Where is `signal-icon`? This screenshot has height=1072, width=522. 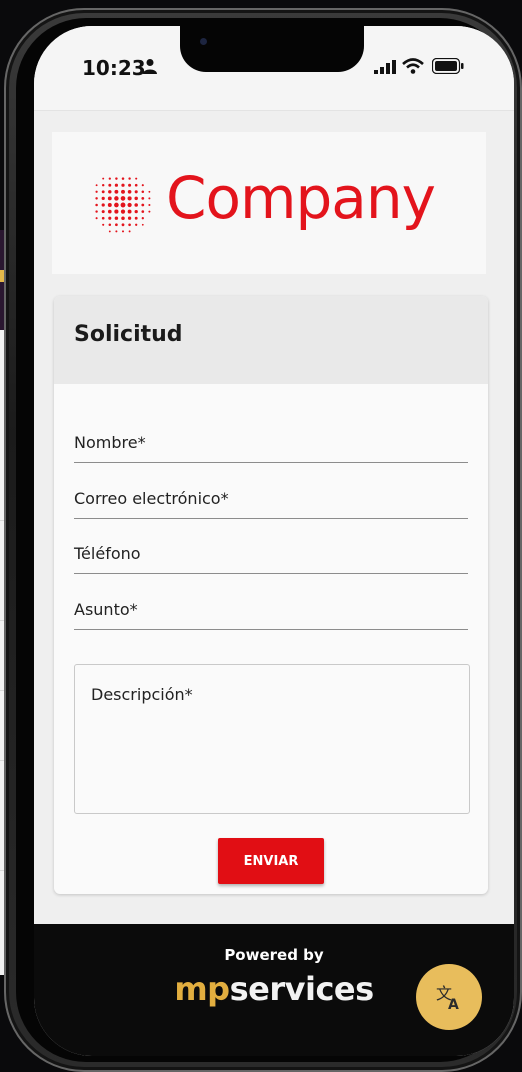
signal-icon is located at coordinates (385, 67).